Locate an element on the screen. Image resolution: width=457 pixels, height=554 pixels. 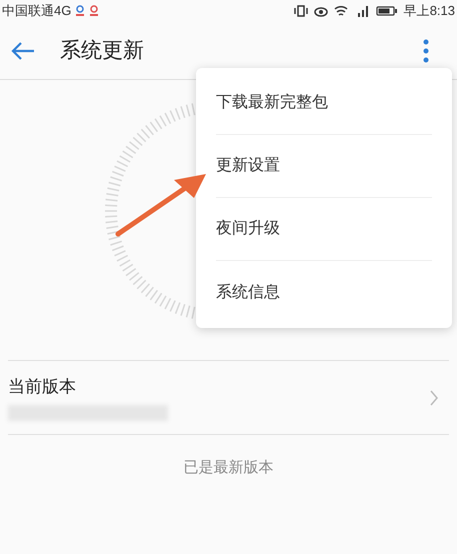
back-icon is located at coordinates (23, 50).